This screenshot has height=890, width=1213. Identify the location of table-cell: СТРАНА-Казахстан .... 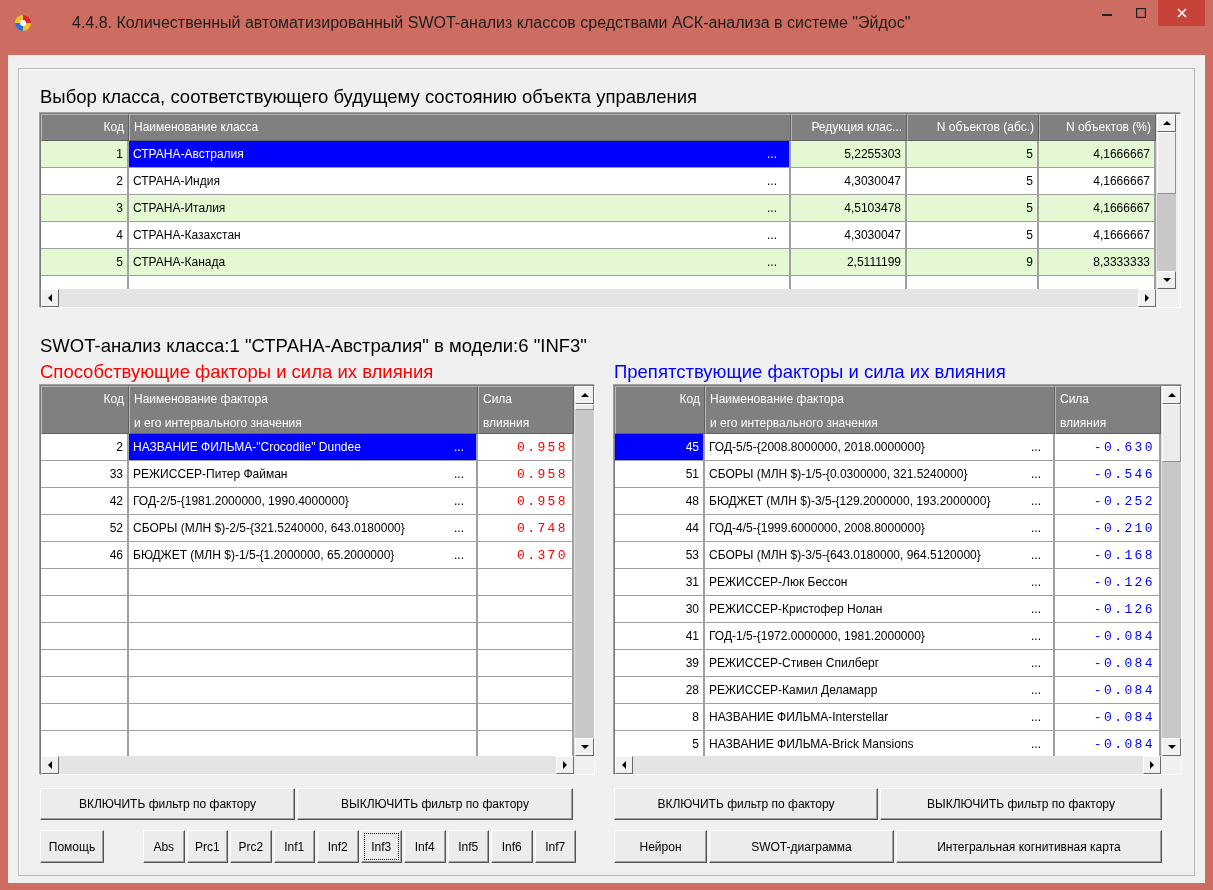
(460, 235).